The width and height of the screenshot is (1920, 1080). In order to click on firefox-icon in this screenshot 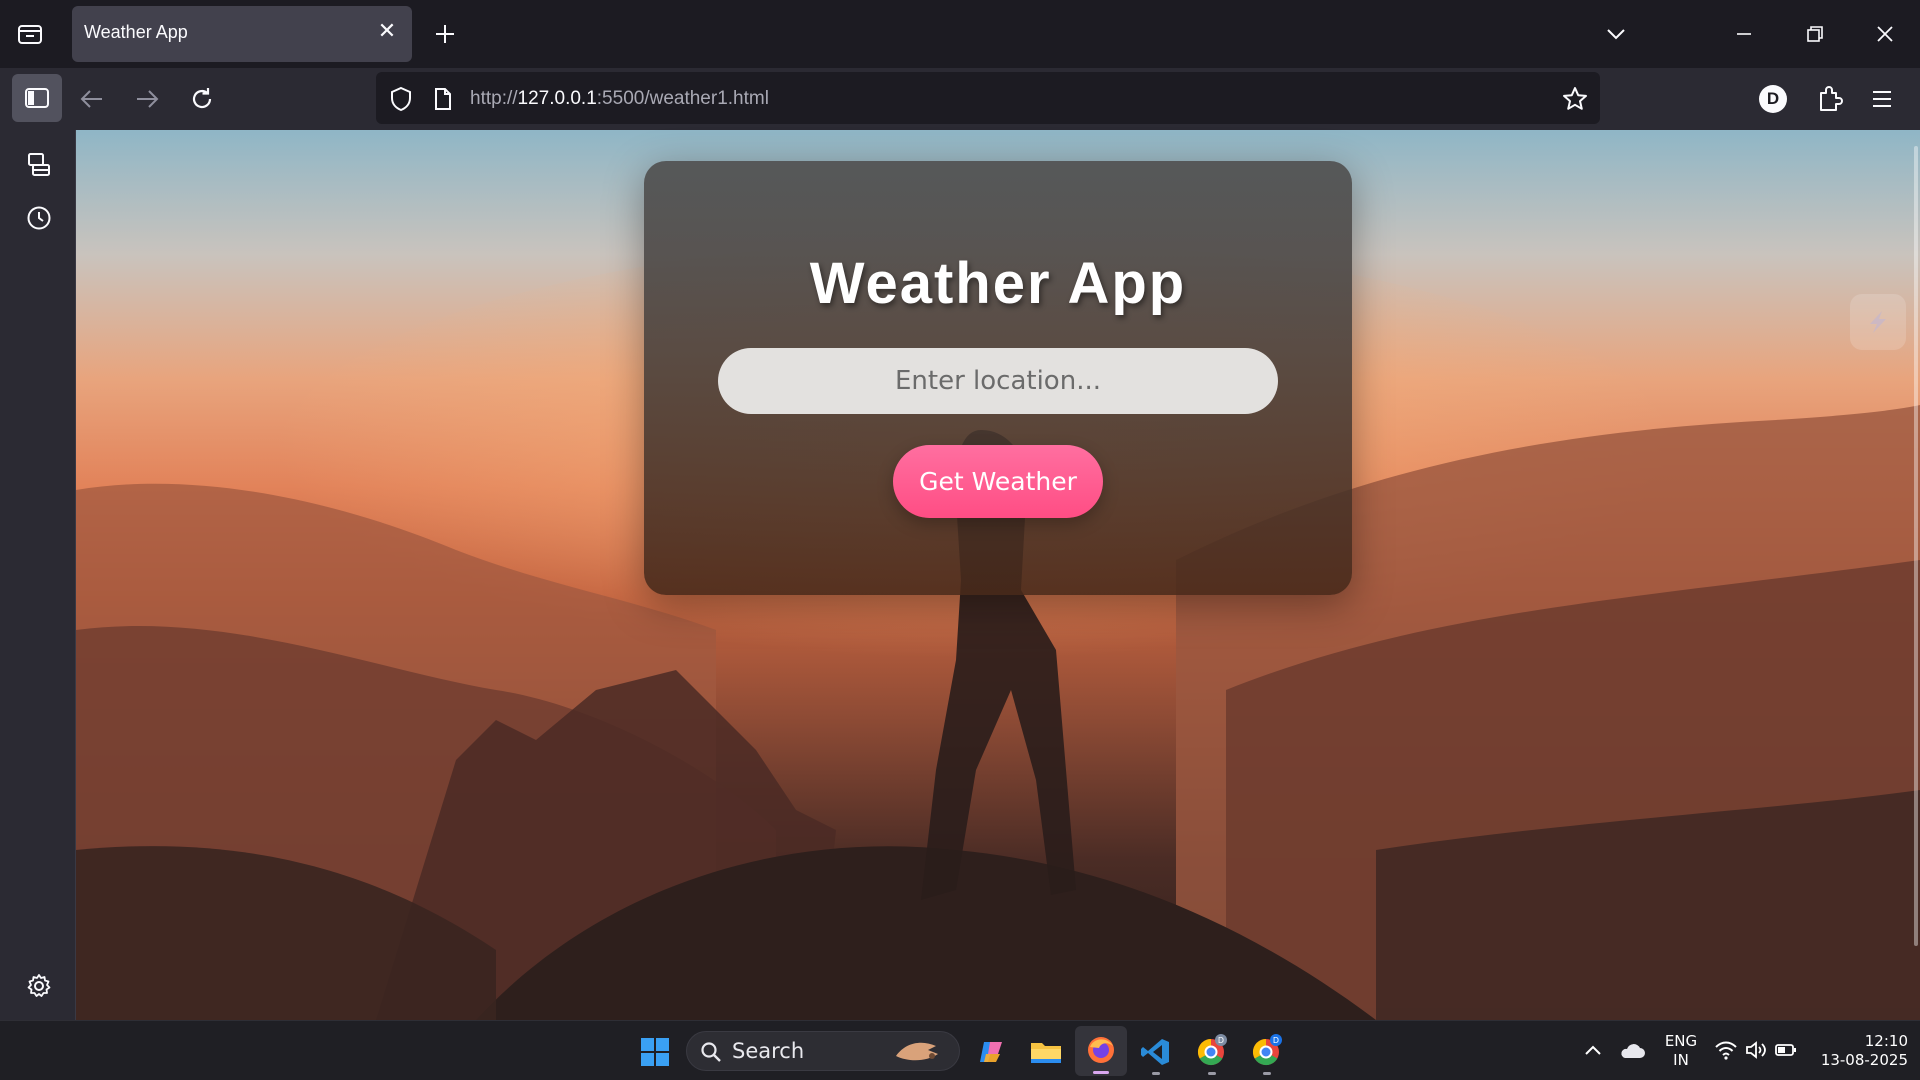, I will do `click(1101, 1050)`.